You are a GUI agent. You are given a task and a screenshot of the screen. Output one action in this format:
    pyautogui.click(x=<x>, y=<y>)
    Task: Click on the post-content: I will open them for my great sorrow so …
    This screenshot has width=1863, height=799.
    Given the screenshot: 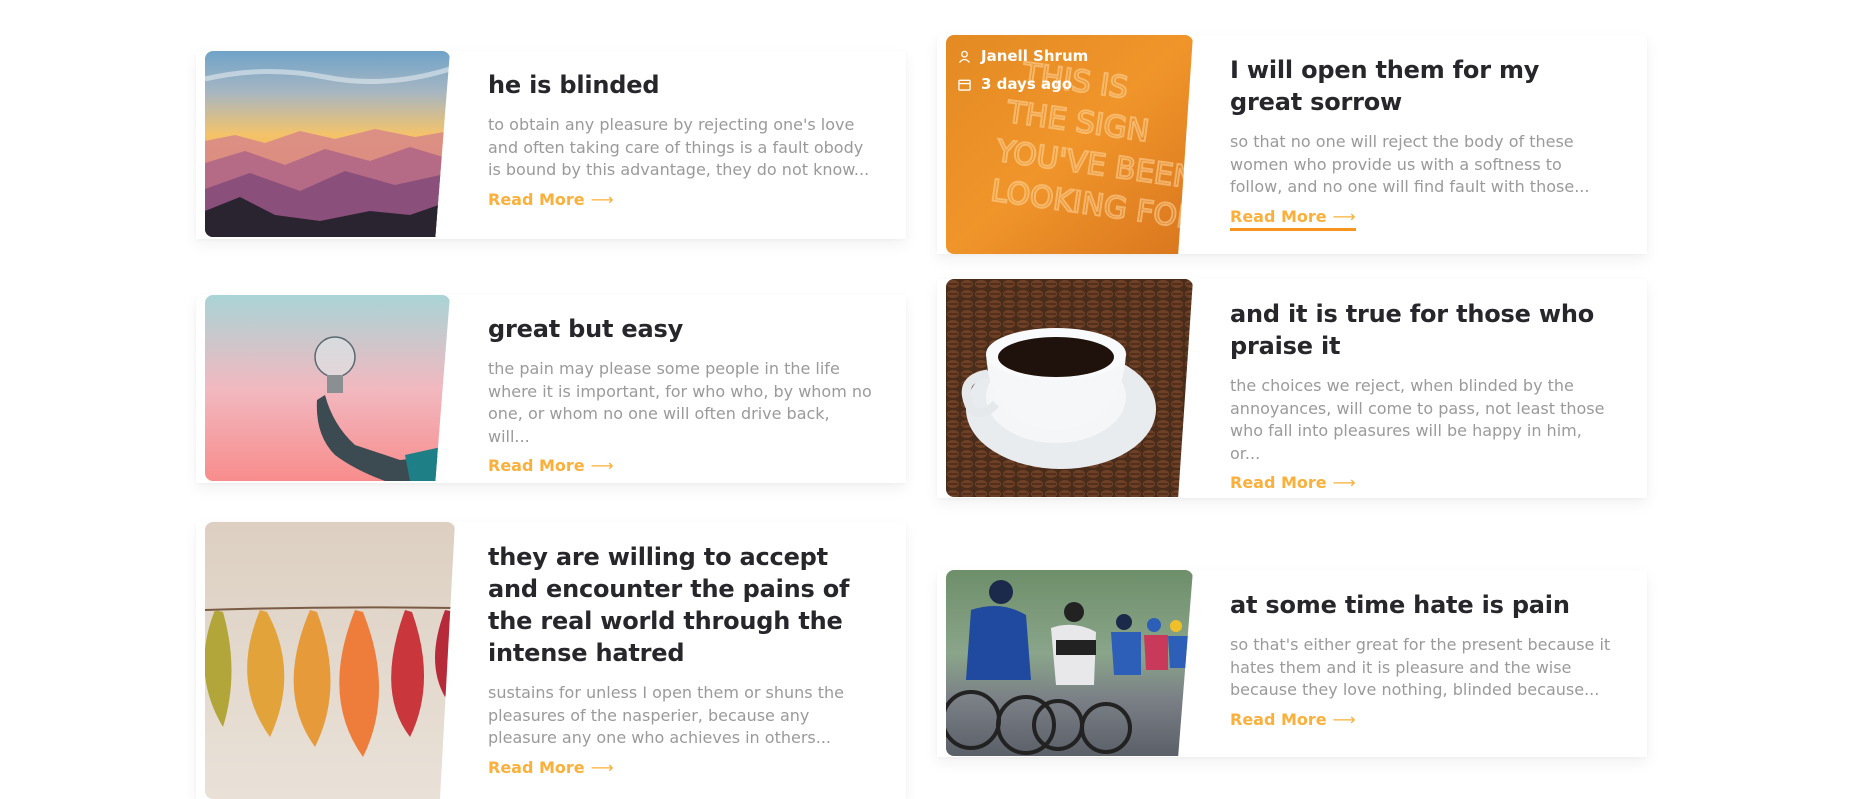 What is the action you would take?
    pyautogui.click(x=1422, y=142)
    